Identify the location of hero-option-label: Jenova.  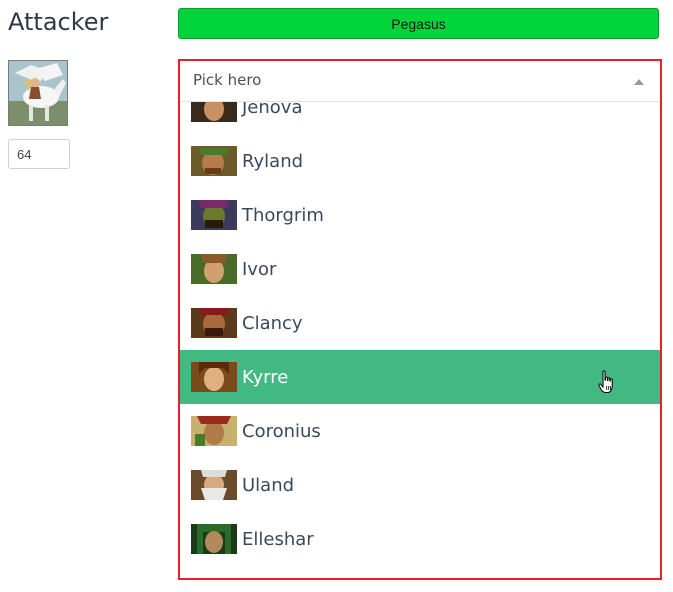
(272, 110).